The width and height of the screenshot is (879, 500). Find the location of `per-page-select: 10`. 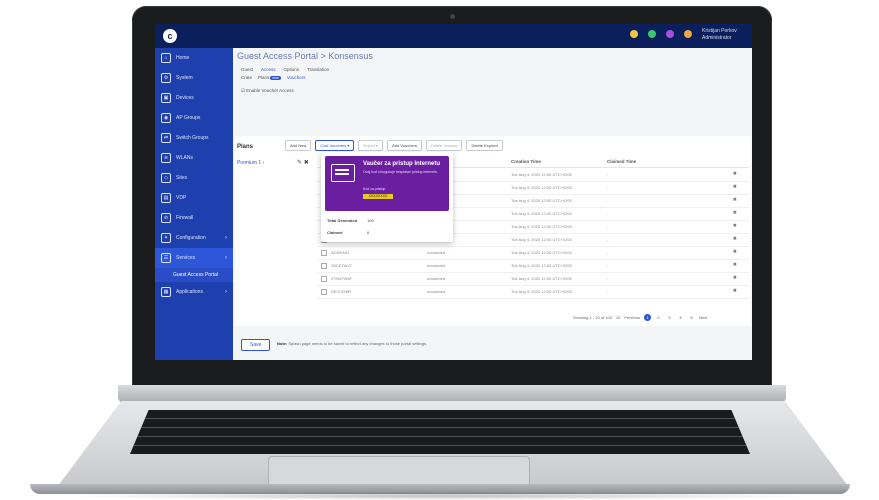

per-page-select: 10 is located at coordinates (618, 317).